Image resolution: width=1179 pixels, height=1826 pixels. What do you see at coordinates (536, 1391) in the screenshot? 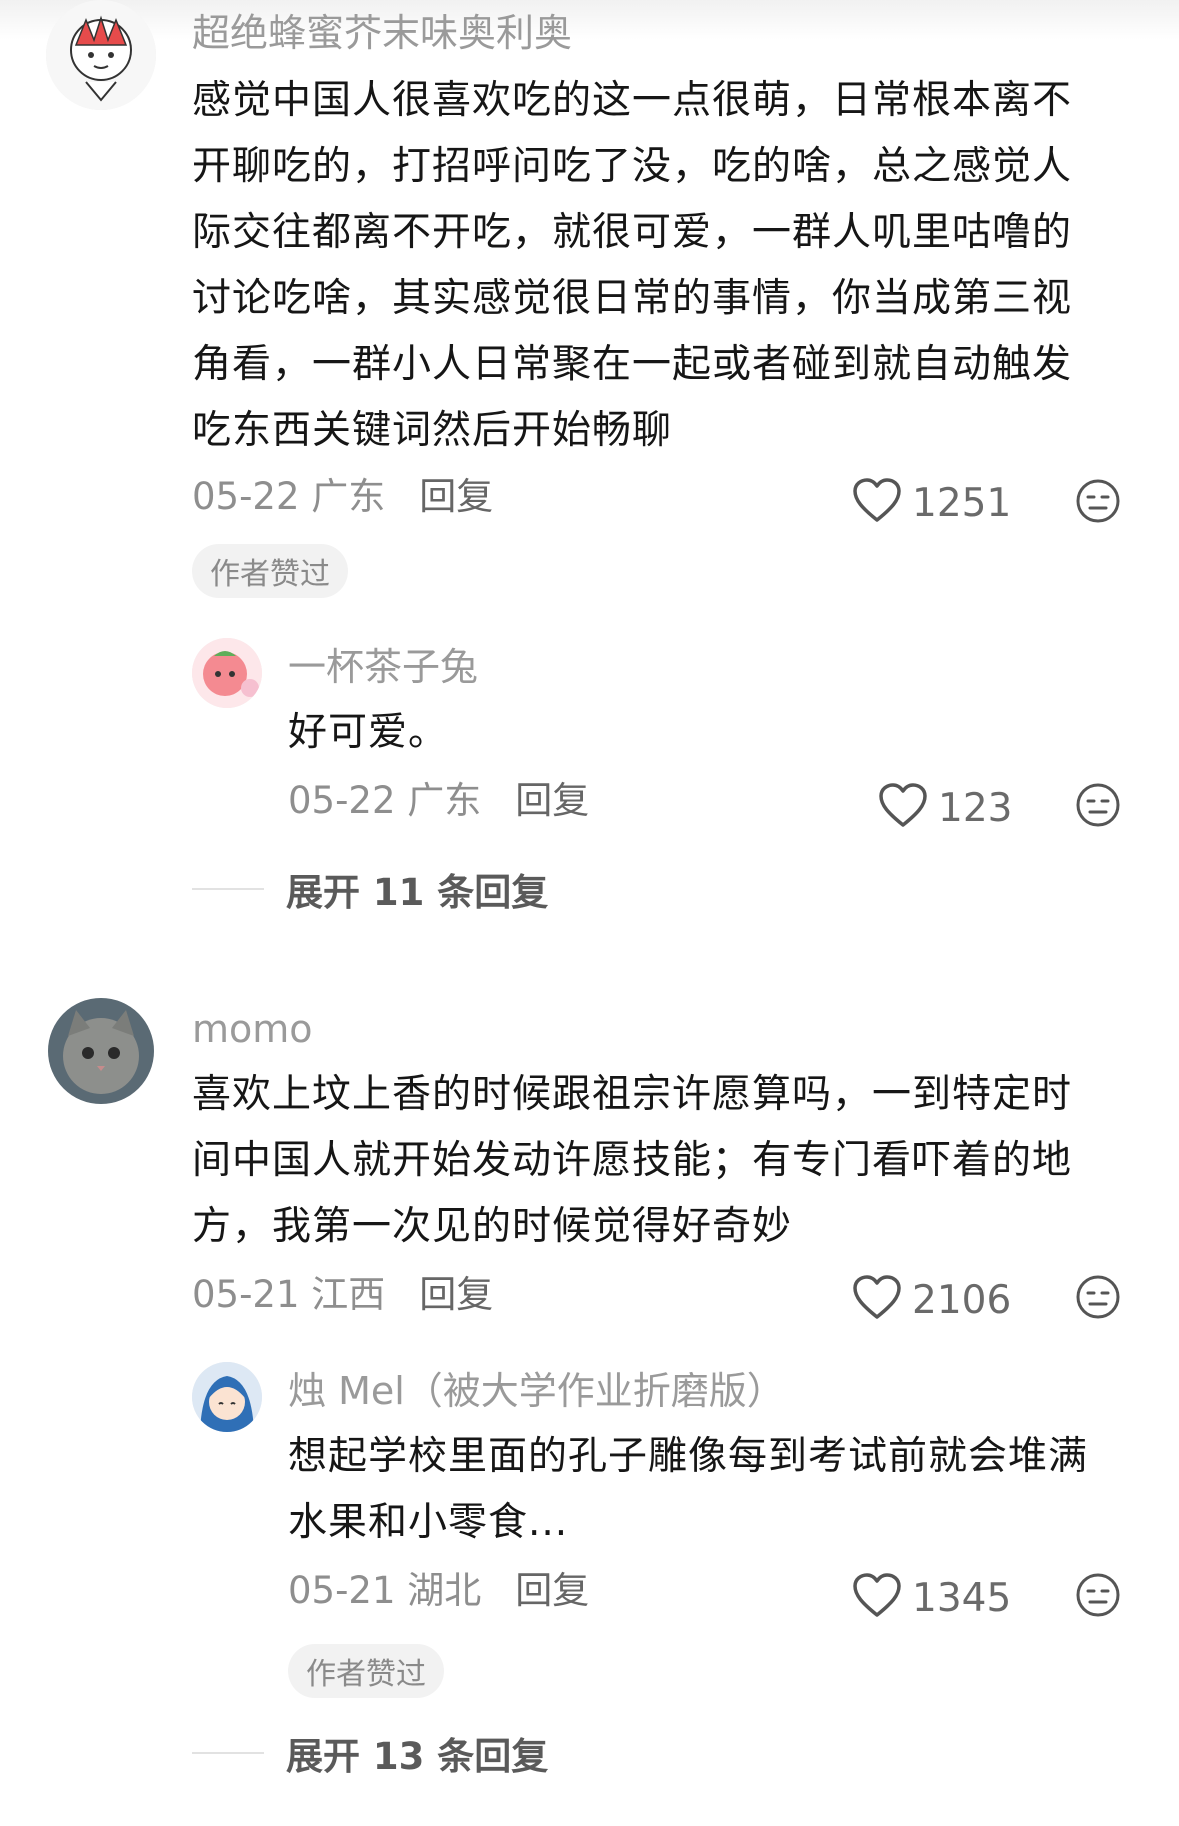
I see `reply-username: 烛 Mel（被大学作业折磨版）` at bounding box center [536, 1391].